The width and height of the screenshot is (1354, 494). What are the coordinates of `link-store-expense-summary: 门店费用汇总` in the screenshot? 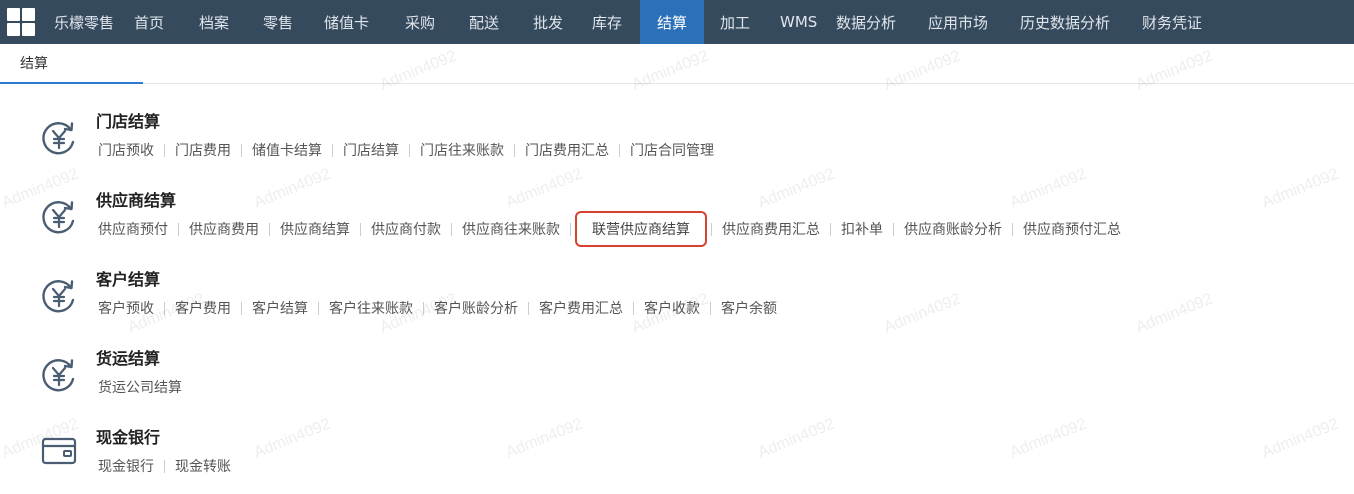 It's located at (567, 150).